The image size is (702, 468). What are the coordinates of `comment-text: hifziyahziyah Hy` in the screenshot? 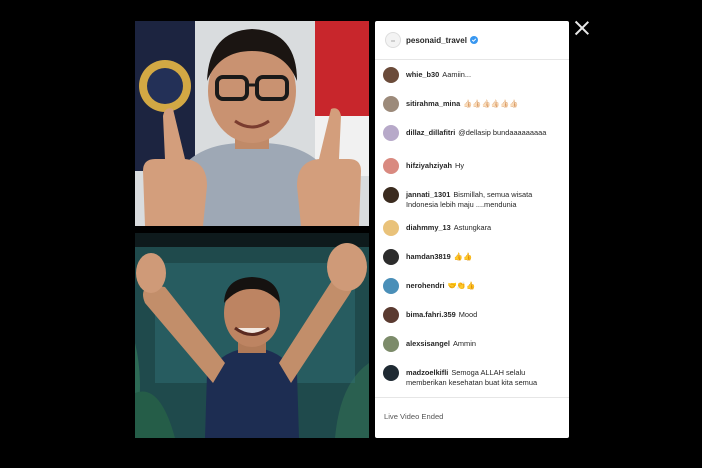 It's located at (482, 166).